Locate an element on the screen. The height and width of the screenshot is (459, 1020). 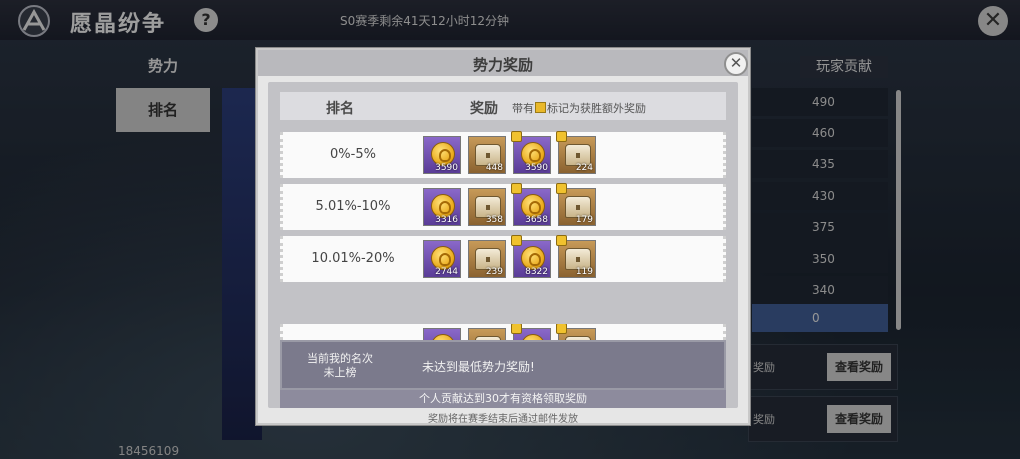
bonus-note-suffix: 标记为获胜额外奖励 is located at coordinates (596, 108).